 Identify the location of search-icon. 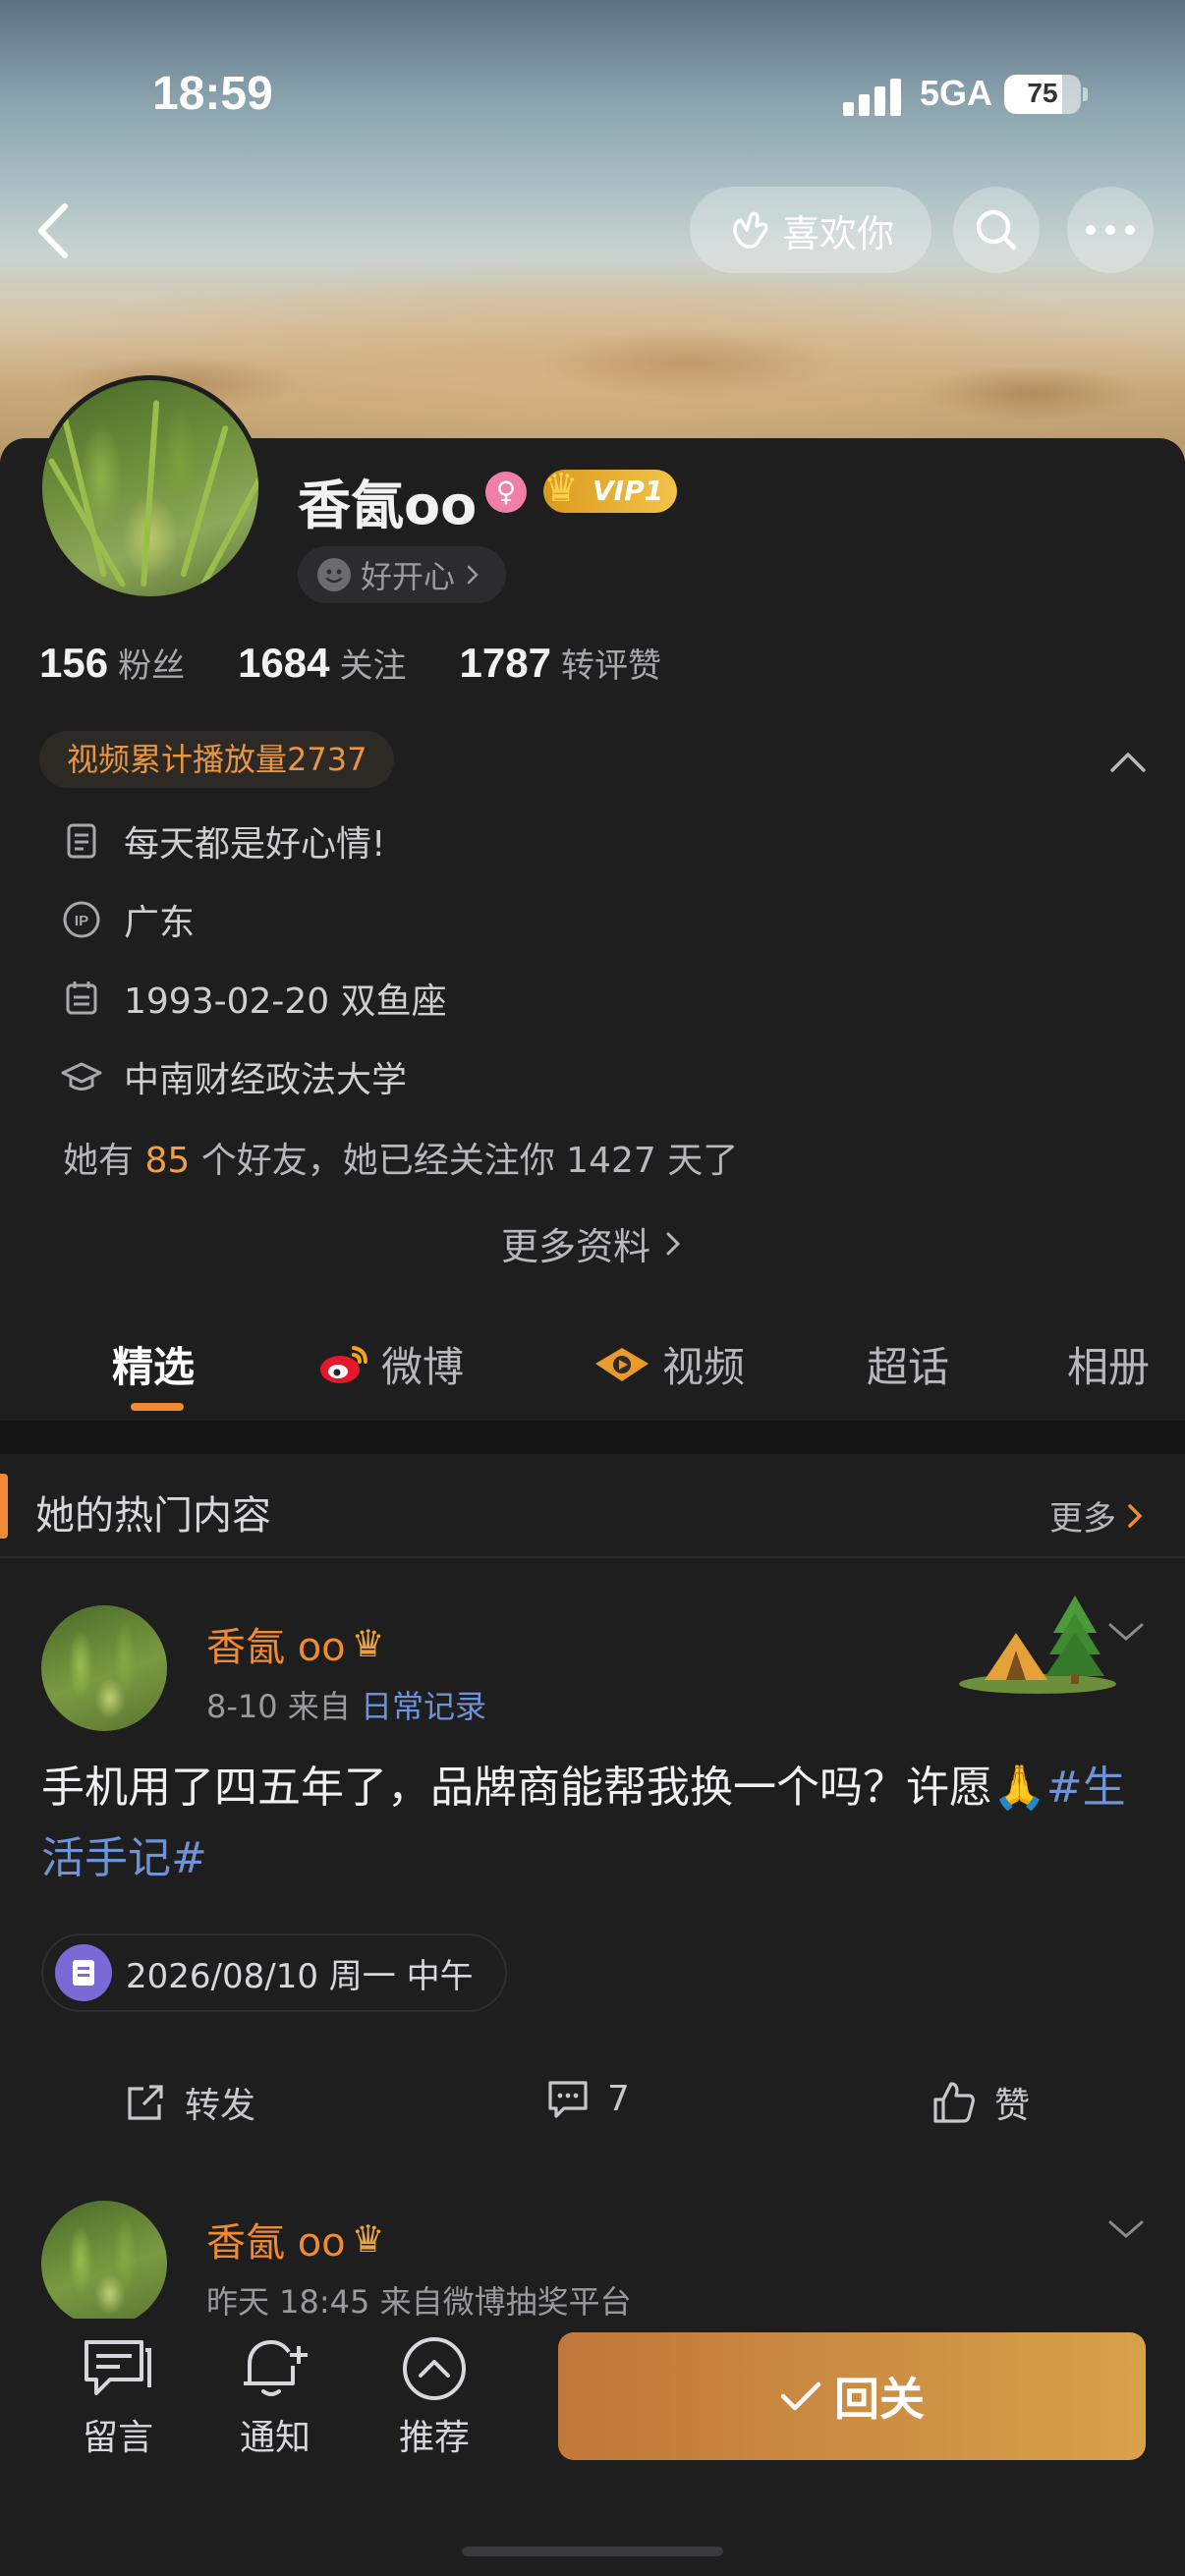
(997, 230).